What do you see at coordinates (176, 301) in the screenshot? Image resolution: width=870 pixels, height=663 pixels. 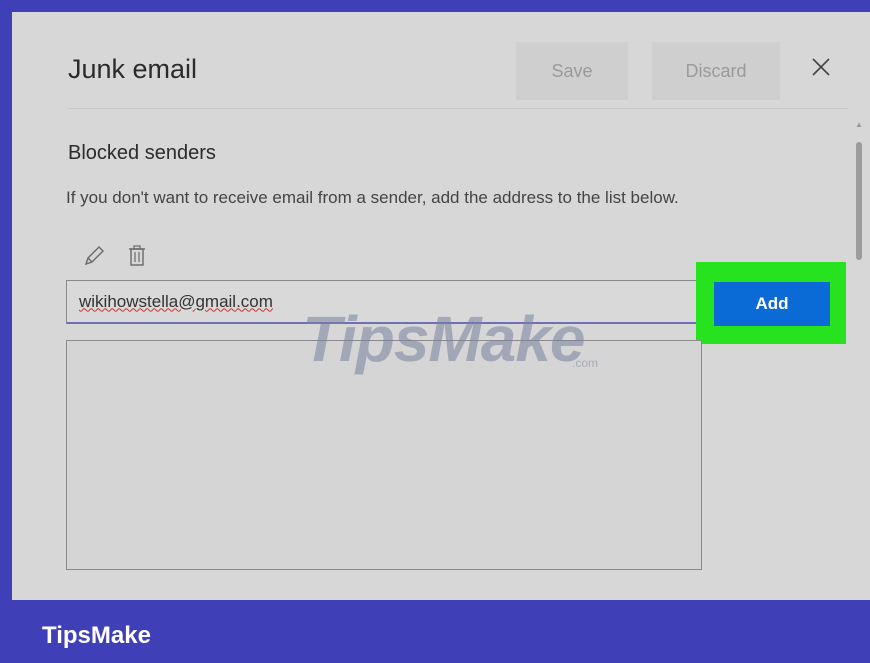 I see `blocked-sender-input-value: wikihowstella@gmail.com` at bounding box center [176, 301].